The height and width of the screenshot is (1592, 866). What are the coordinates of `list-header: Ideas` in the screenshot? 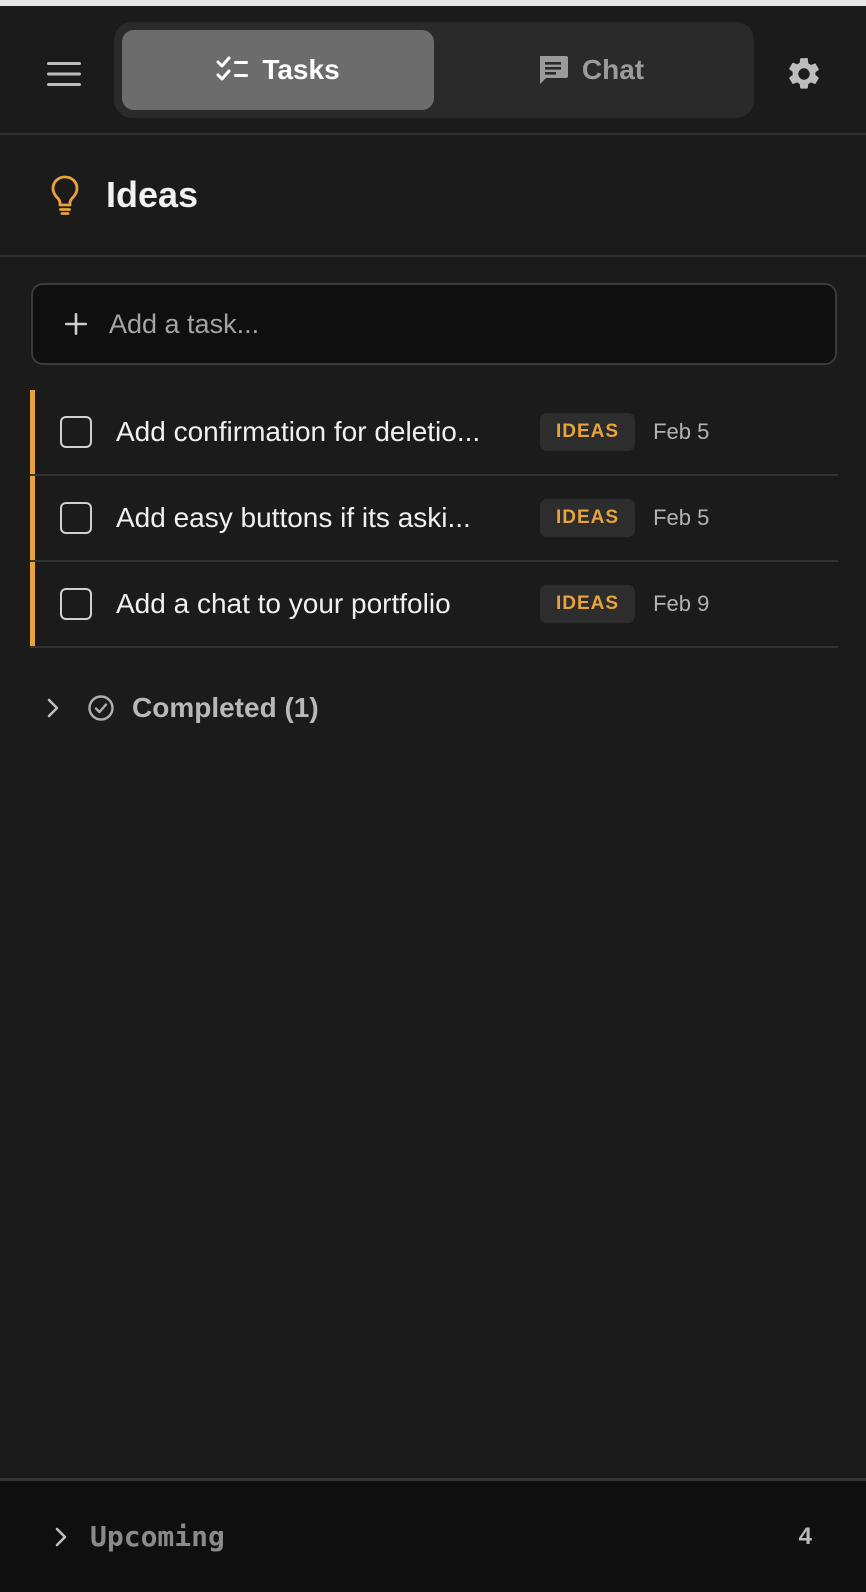 It's located at (433, 196).